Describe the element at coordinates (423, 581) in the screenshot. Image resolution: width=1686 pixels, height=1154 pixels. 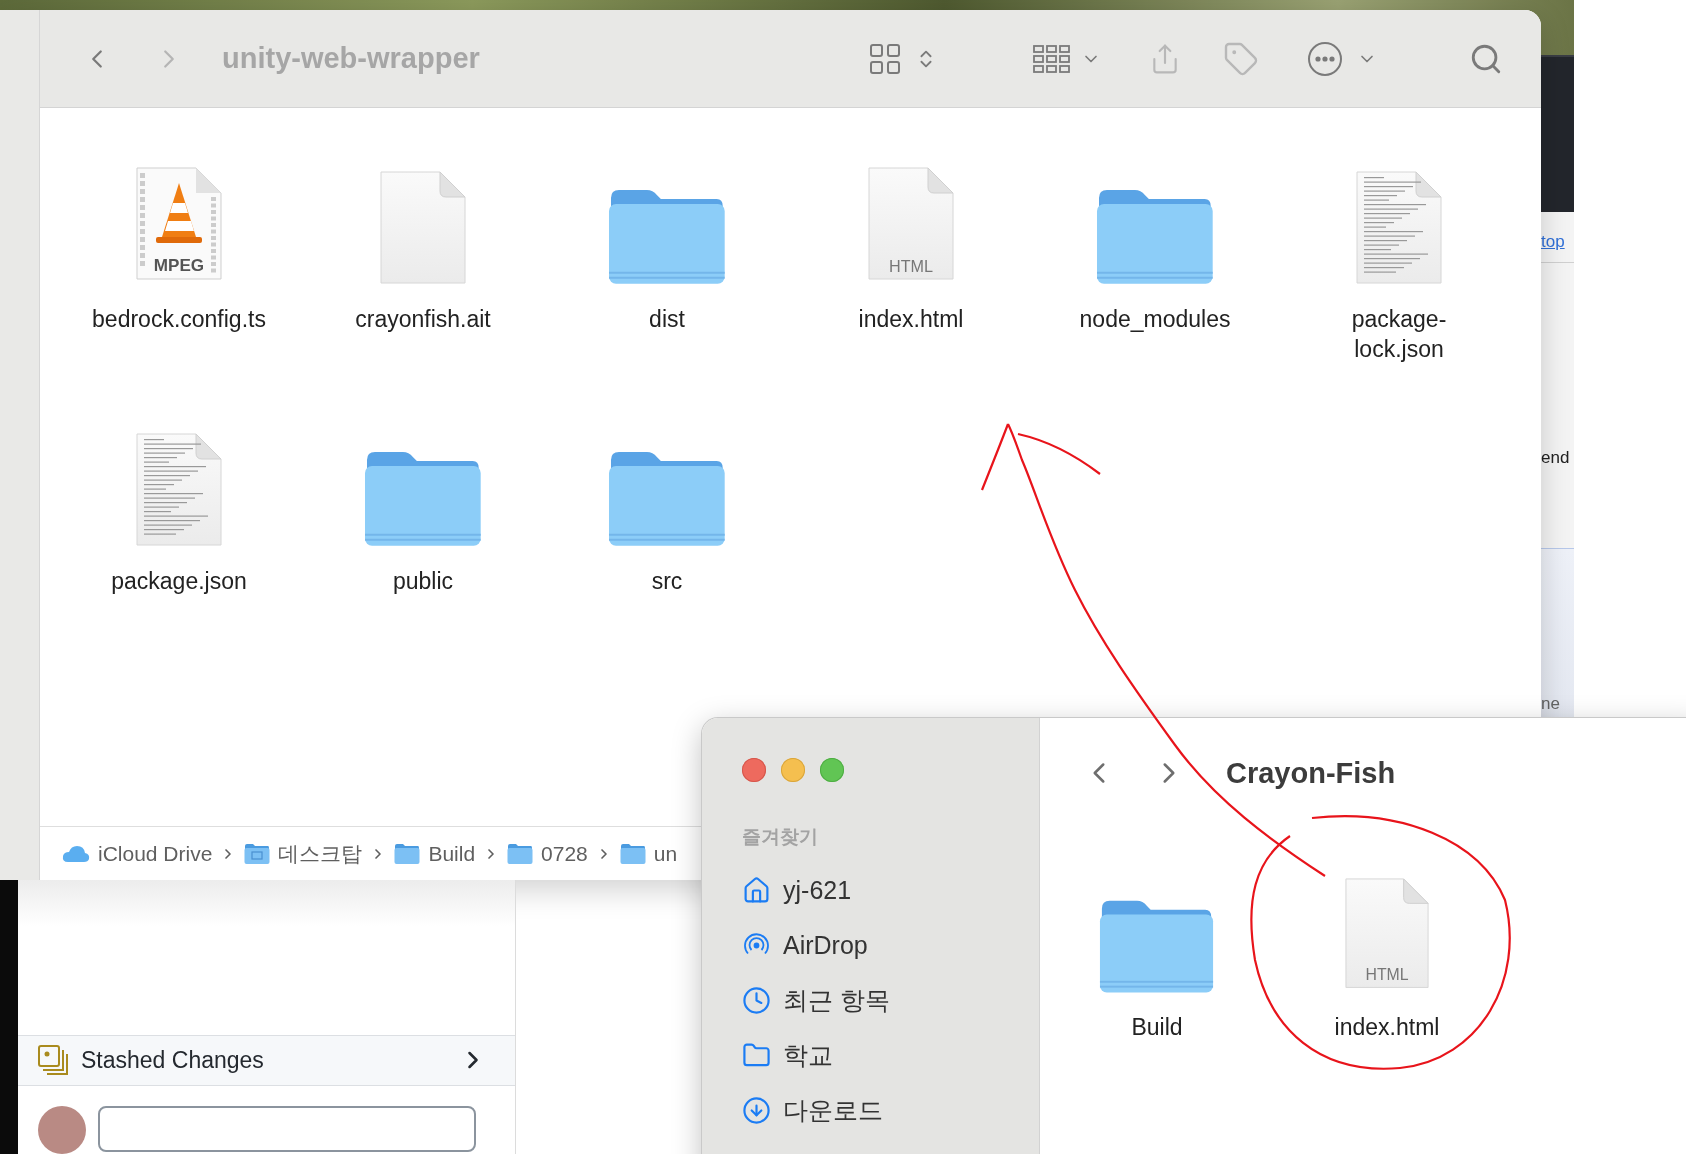
I see `file-name: public` at that location.